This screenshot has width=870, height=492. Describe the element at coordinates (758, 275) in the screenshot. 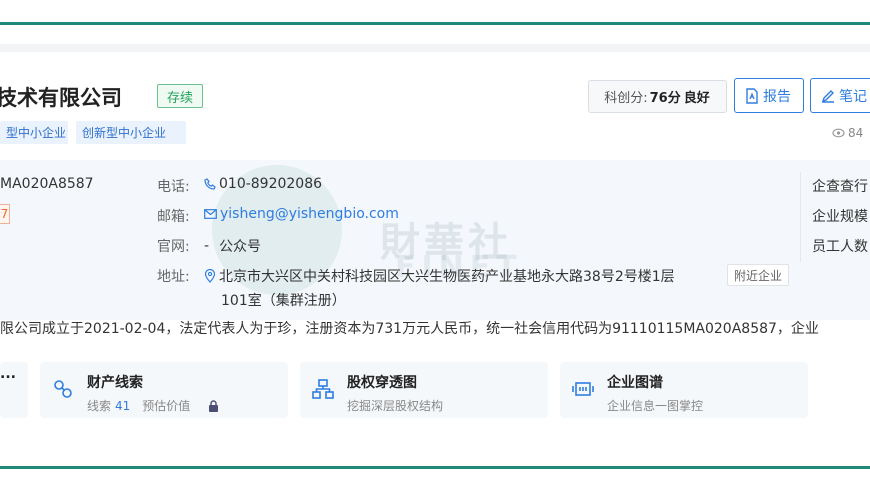

I see `nearby-companies-button: 附近企业` at that location.